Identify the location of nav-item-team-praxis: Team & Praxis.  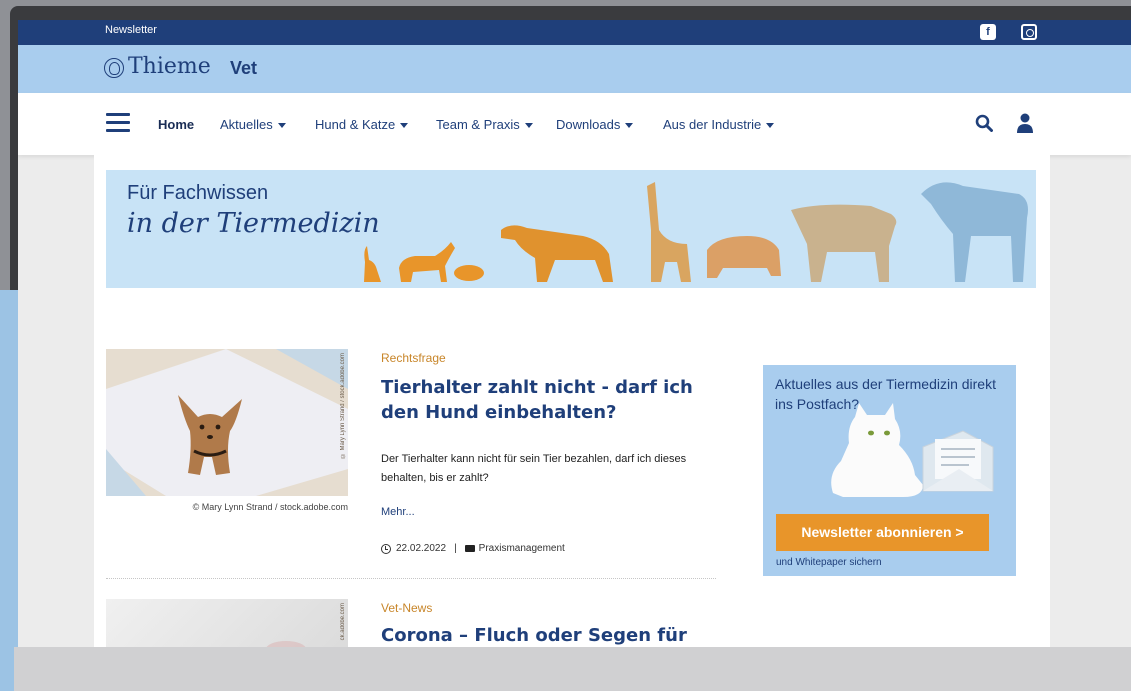
(484, 124).